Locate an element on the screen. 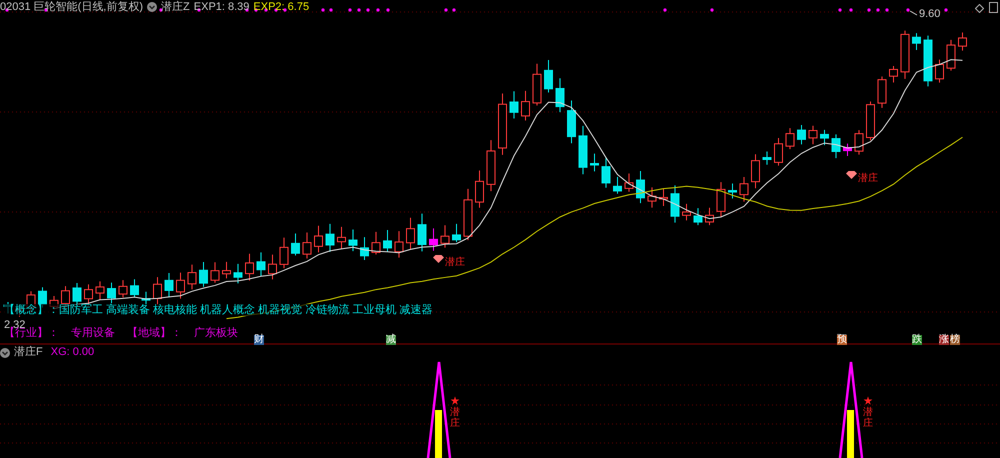 The image size is (1000, 458). event-tag: 跌 is located at coordinates (917, 340).